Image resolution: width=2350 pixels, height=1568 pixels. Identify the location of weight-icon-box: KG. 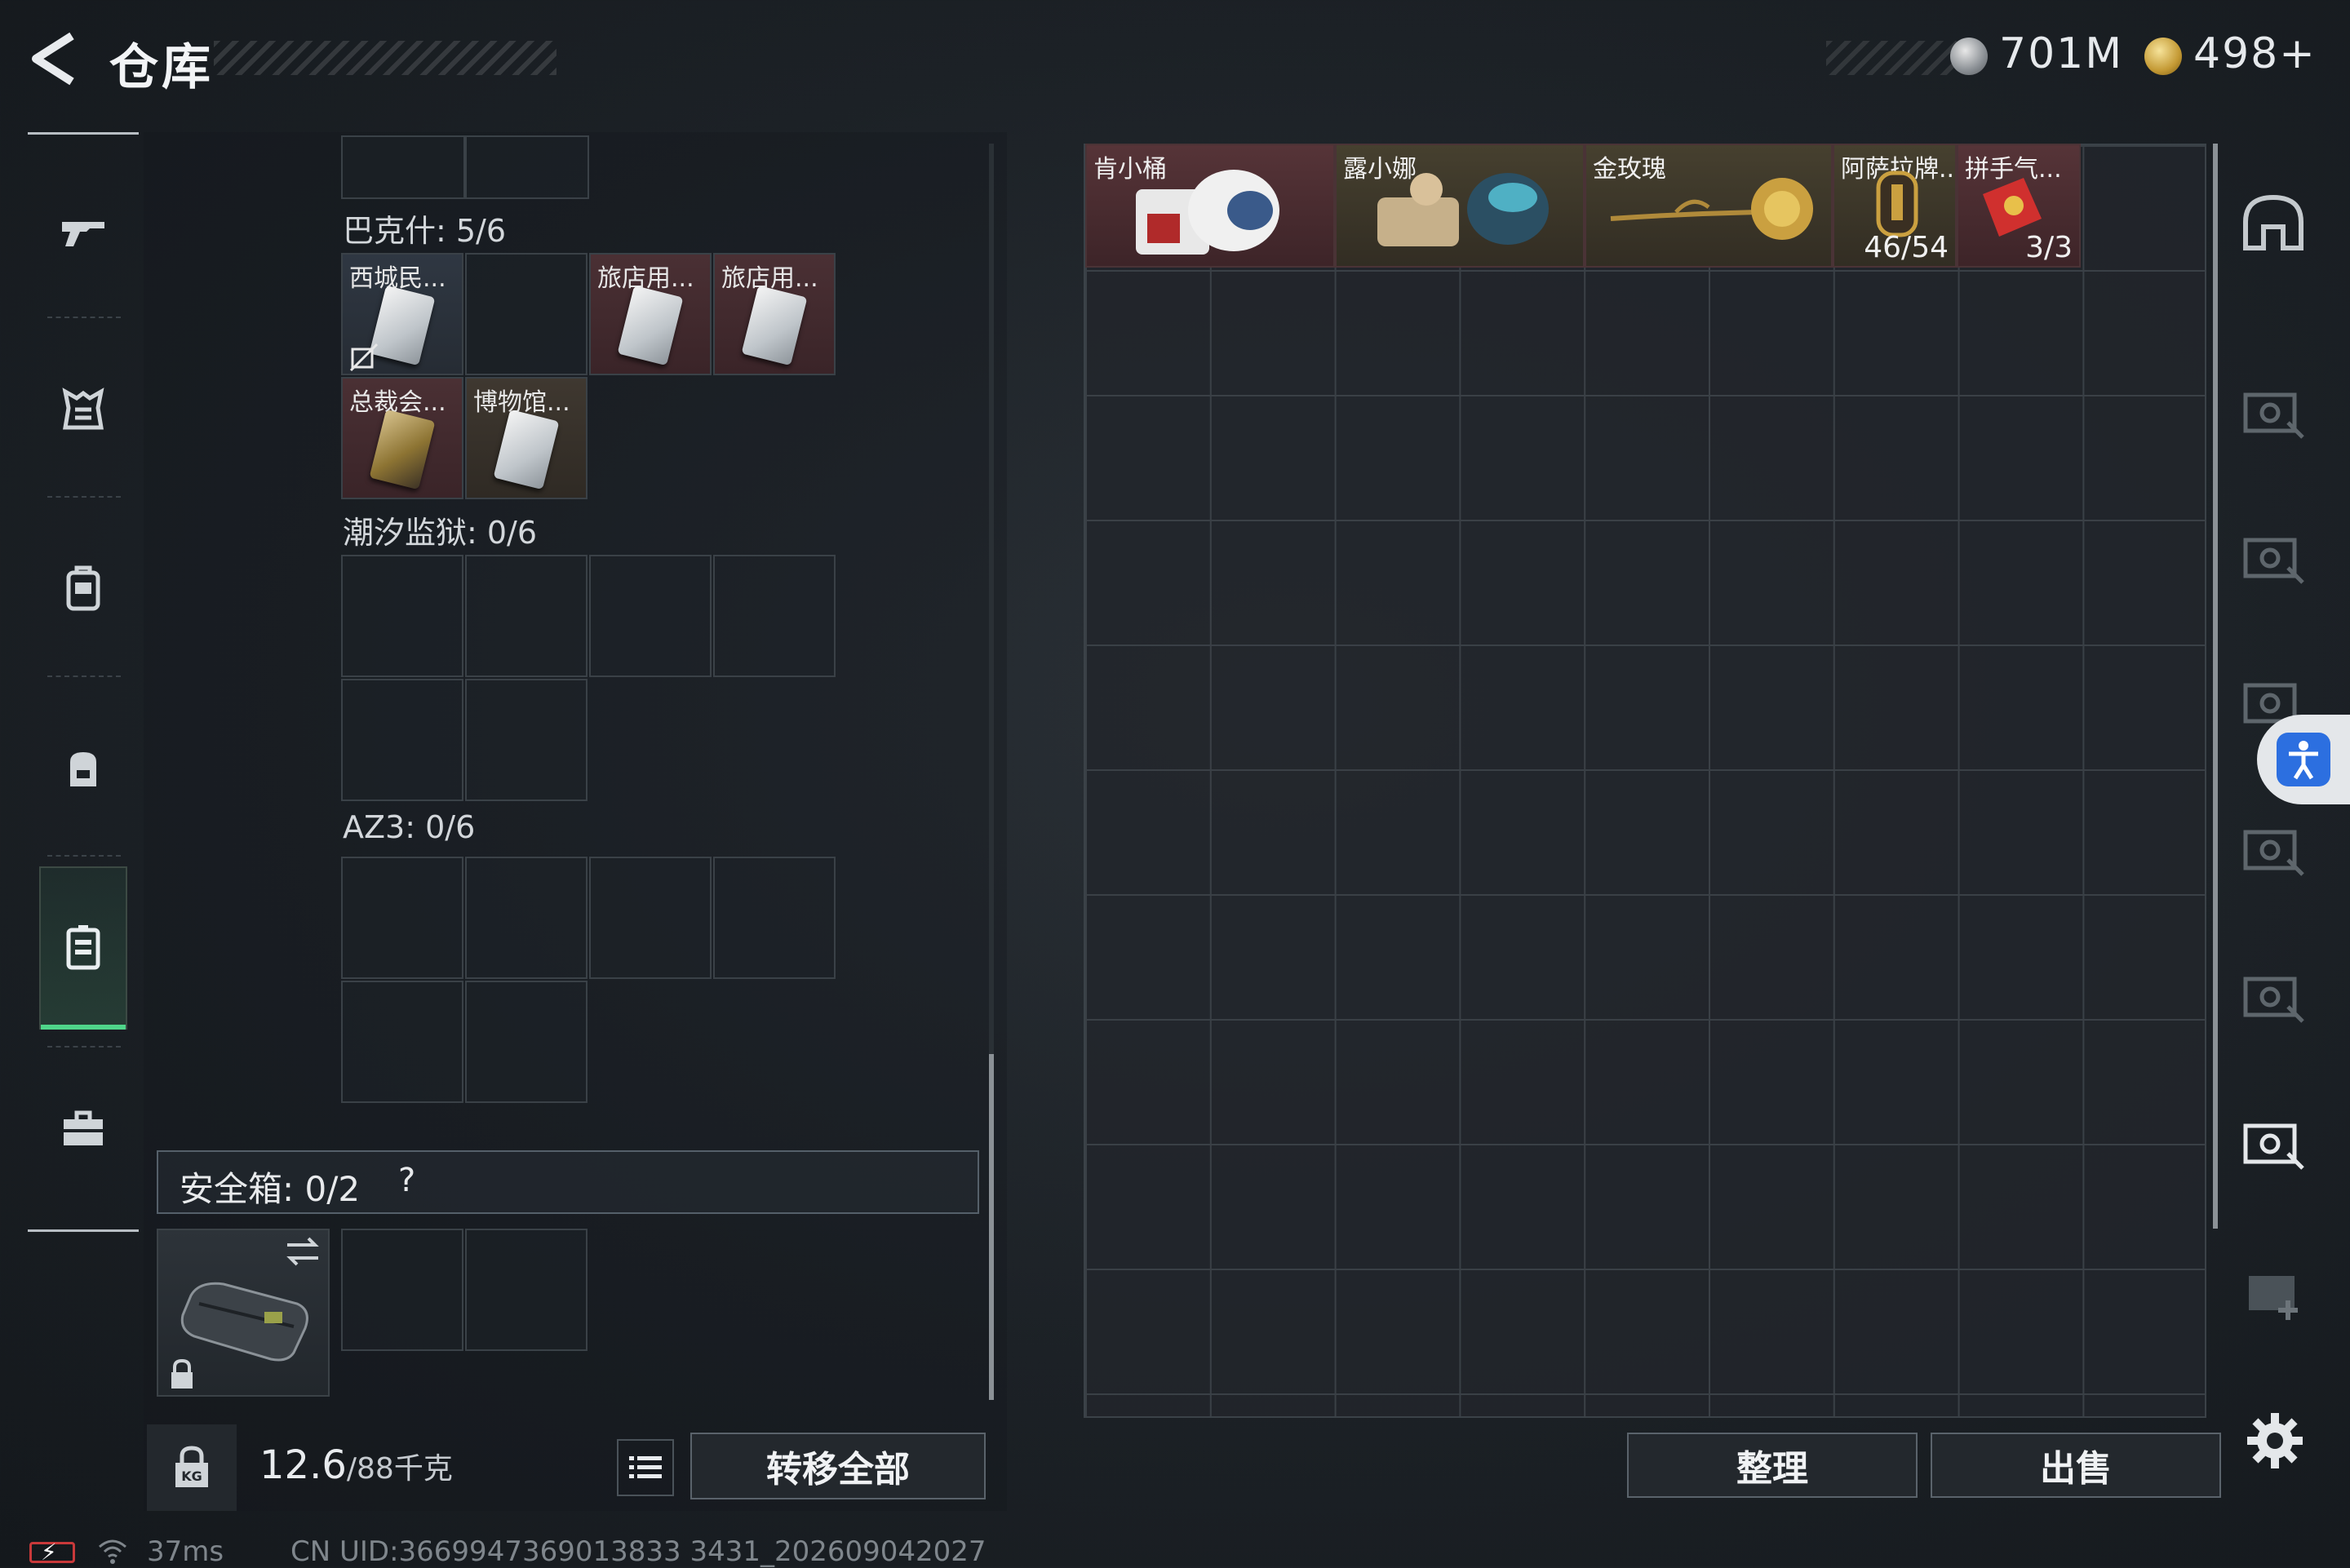
(192, 1467).